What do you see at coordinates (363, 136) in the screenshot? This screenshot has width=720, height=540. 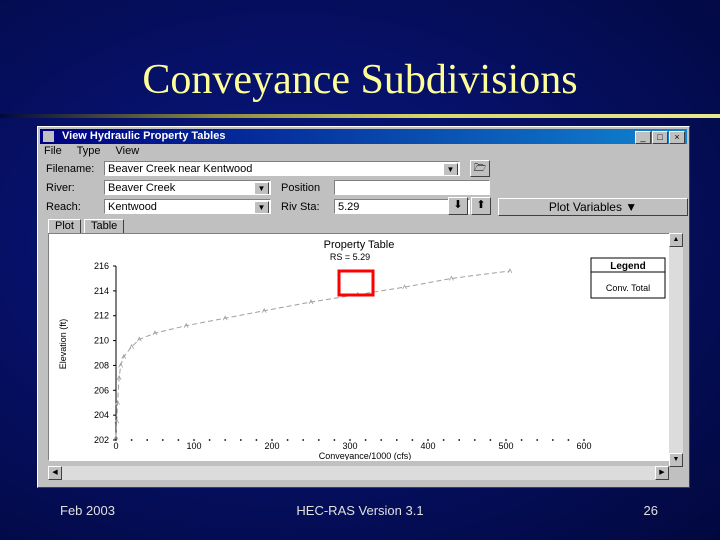 I see `window-titlebar: View Hydraulic Property Tables _ □ ×` at bounding box center [363, 136].